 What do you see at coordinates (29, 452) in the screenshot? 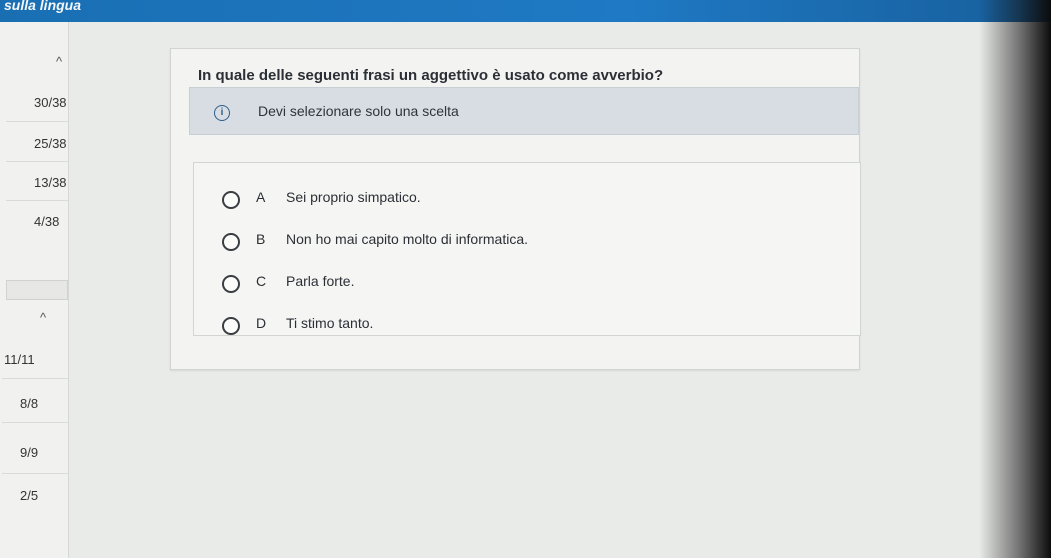
I see `section-score: 9/9` at bounding box center [29, 452].